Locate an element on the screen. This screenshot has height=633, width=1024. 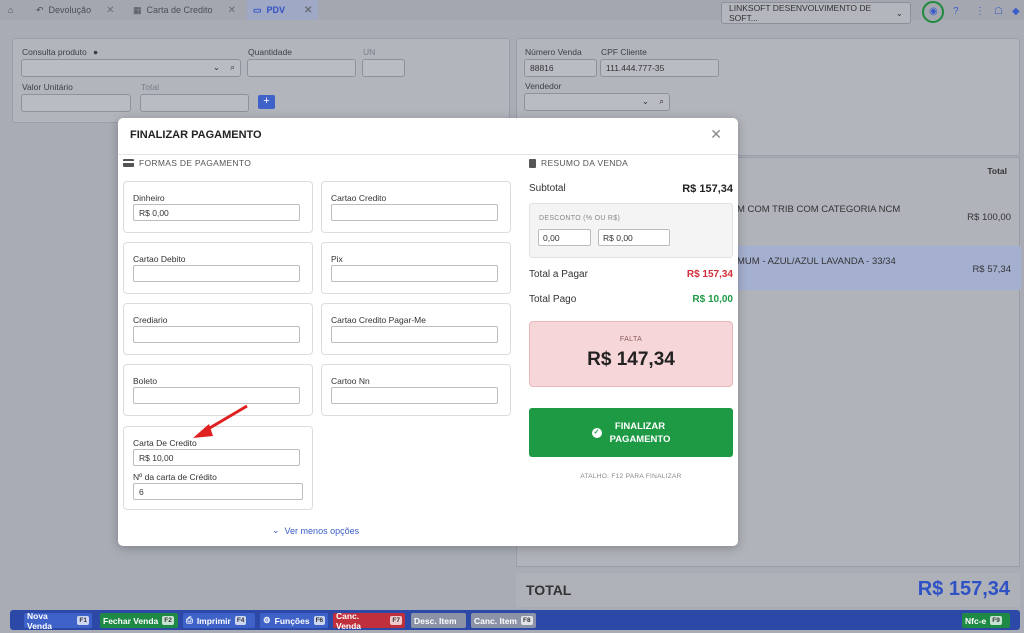
desconto-box: DESCONTO (% OU R$) 0,00 R$ 0,00 is located at coordinates (631, 230).